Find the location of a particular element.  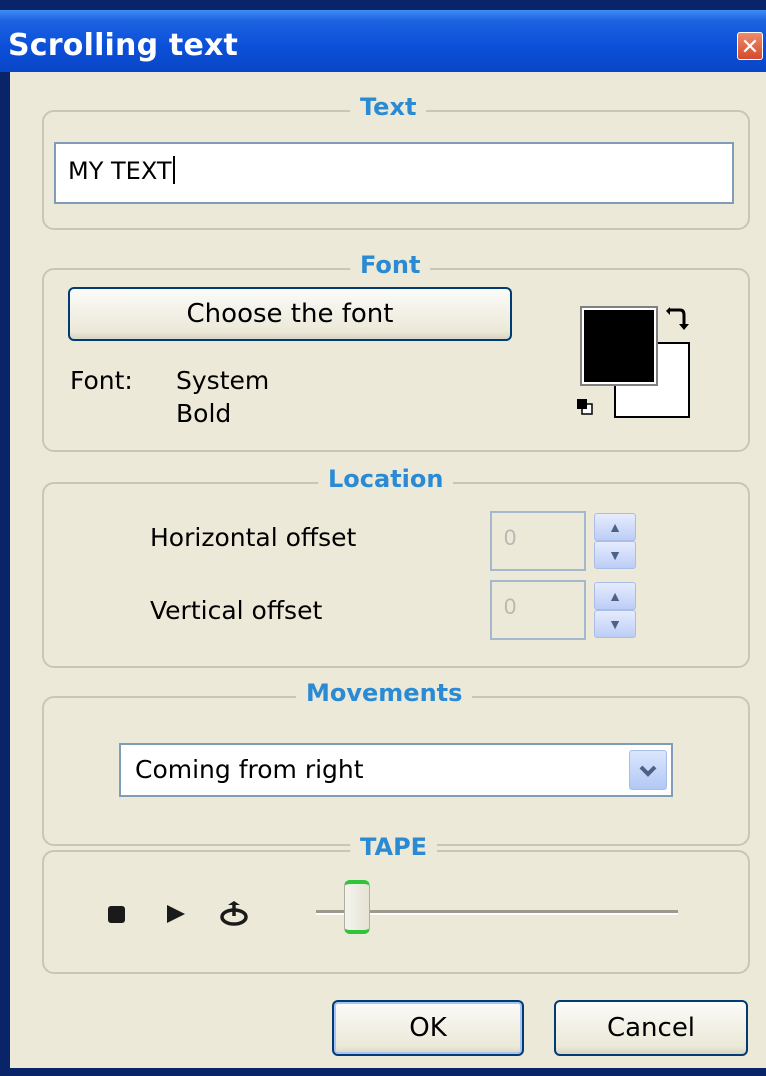

window-title: Scrolling text is located at coordinates (123, 45).